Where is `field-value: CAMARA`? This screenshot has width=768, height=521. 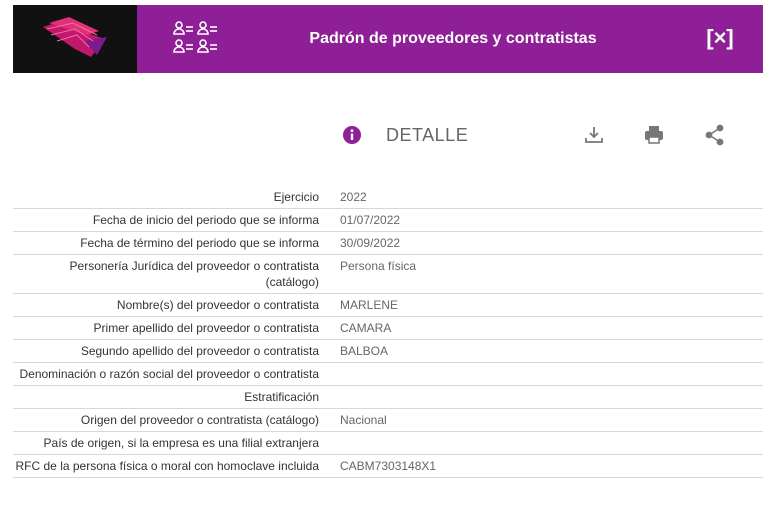
field-value: CAMARA is located at coordinates (366, 328).